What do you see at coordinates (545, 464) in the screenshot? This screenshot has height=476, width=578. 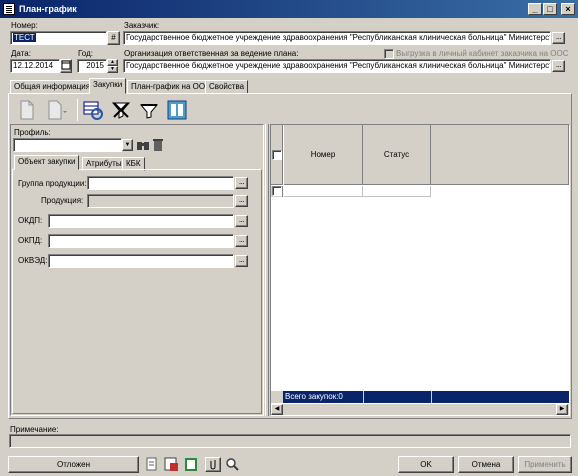 I see `apply-button: Применить` at bounding box center [545, 464].